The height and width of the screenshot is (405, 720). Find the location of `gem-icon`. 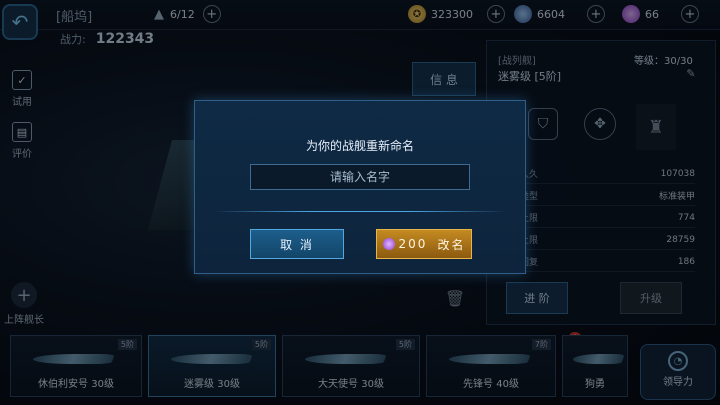

gem-icon is located at coordinates (388, 244).